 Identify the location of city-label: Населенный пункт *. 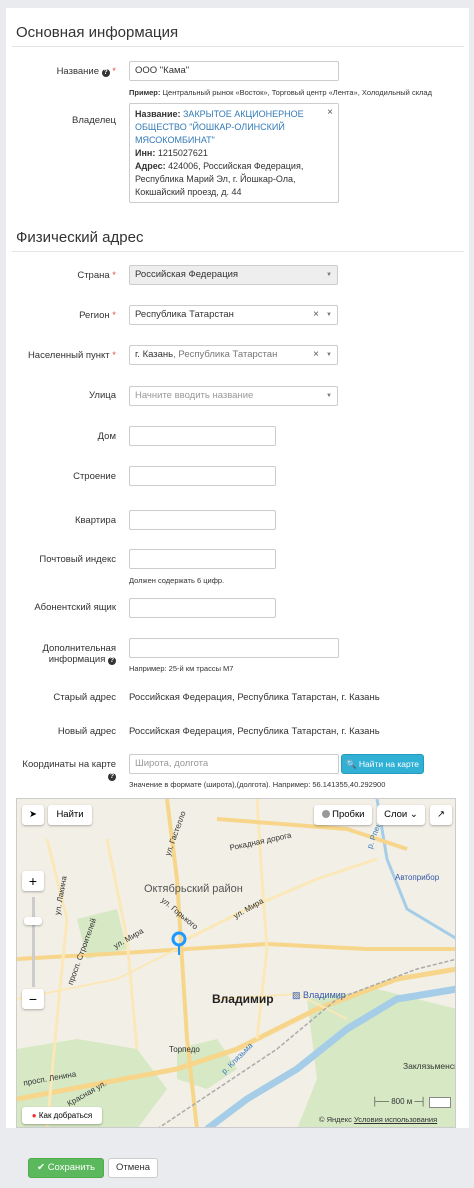
(71, 355).